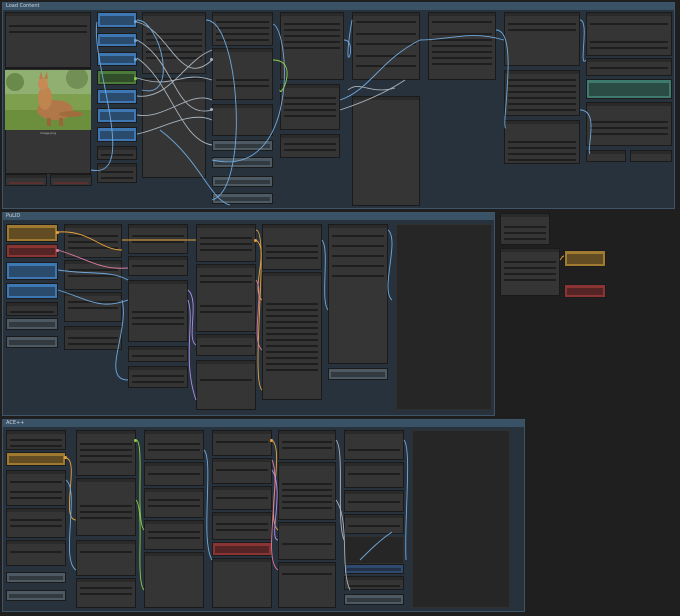  Describe the element at coordinates (629, 124) in the screenshot. I see `node-col9-c` at that location.